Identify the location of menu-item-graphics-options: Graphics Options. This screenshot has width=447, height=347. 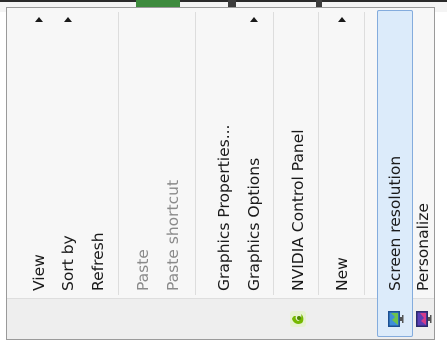
(254, 173).